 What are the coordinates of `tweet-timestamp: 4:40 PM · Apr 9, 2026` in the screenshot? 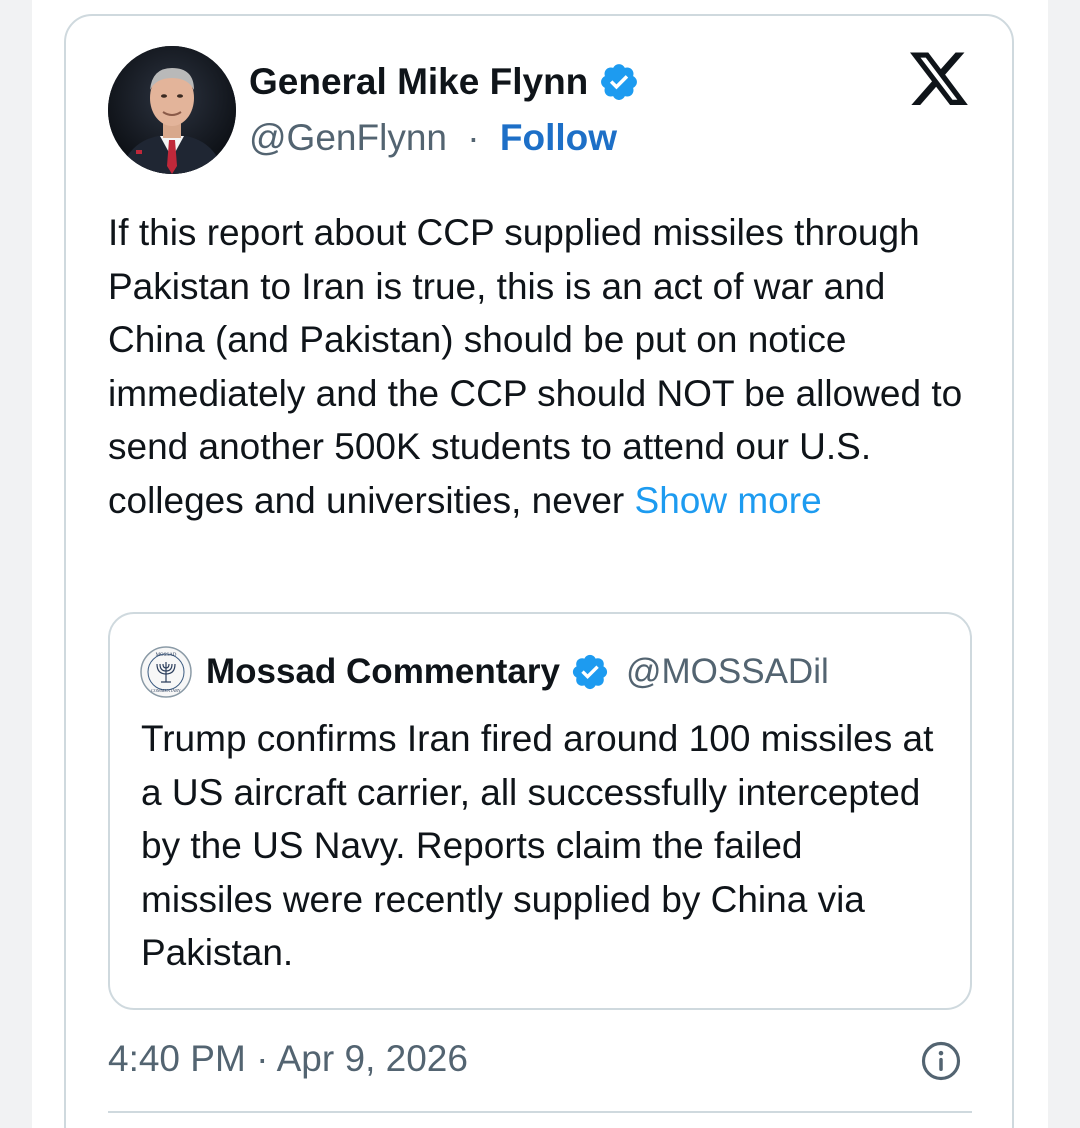 It's located at (288, 1059).